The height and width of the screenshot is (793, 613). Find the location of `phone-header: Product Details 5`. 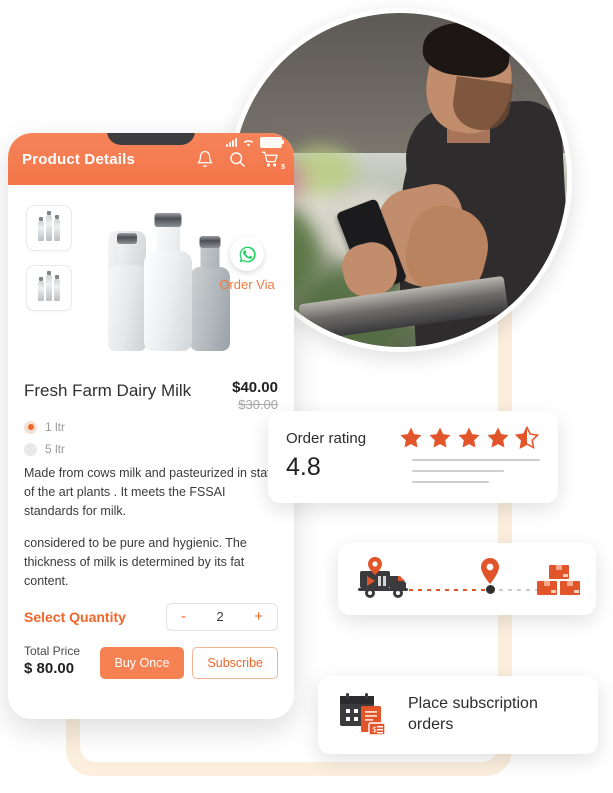

phone-header: Product Details 5 is located at coordinates (151, 159).